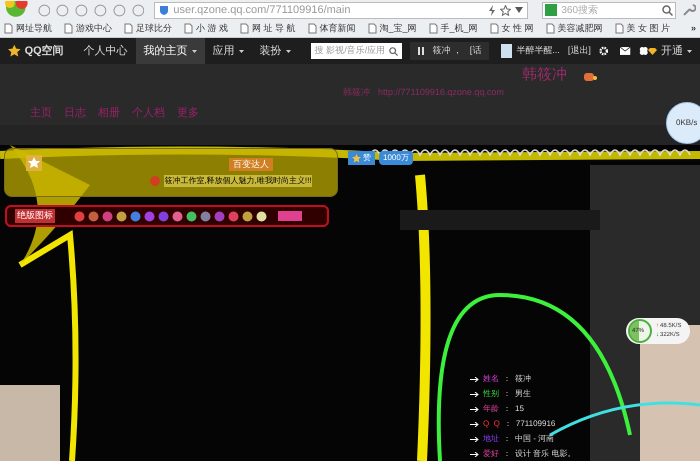 Image resolution: width=700 pixels, height=461 pixels. What do you see at coordinates (251, 165) in the screenshot?
I see `banner-title: 百变达人` at bounding box center [251, 165].